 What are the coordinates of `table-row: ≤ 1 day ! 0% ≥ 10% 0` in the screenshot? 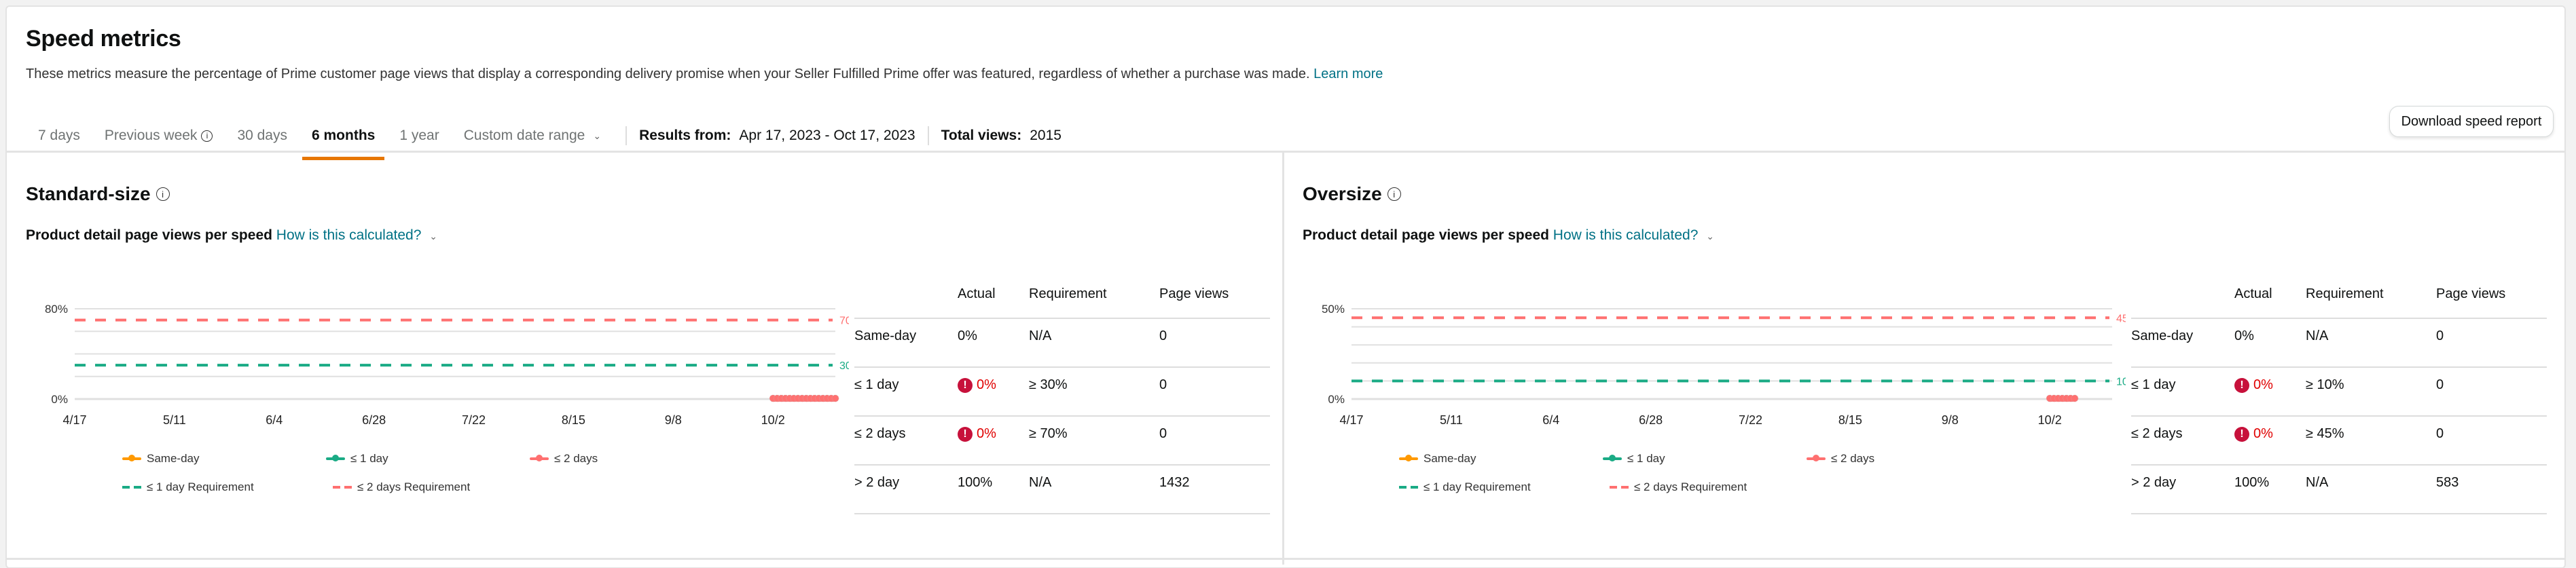 It's located at (2339, 393).